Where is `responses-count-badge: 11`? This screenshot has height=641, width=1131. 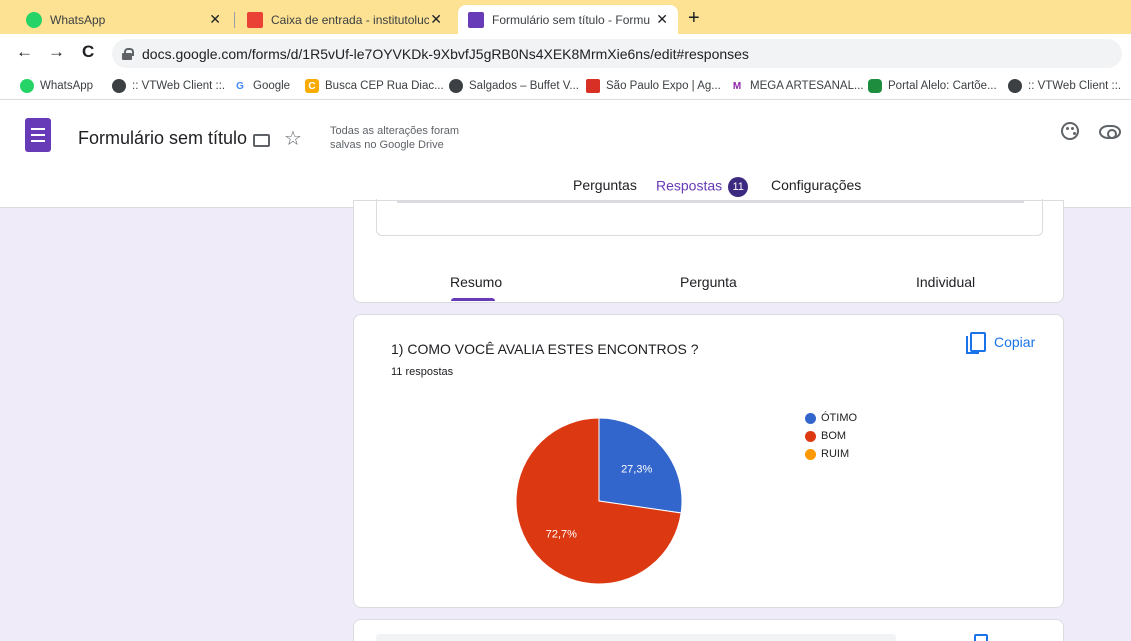
responses-count-badge: 11 is located at coordinates (738, 187).